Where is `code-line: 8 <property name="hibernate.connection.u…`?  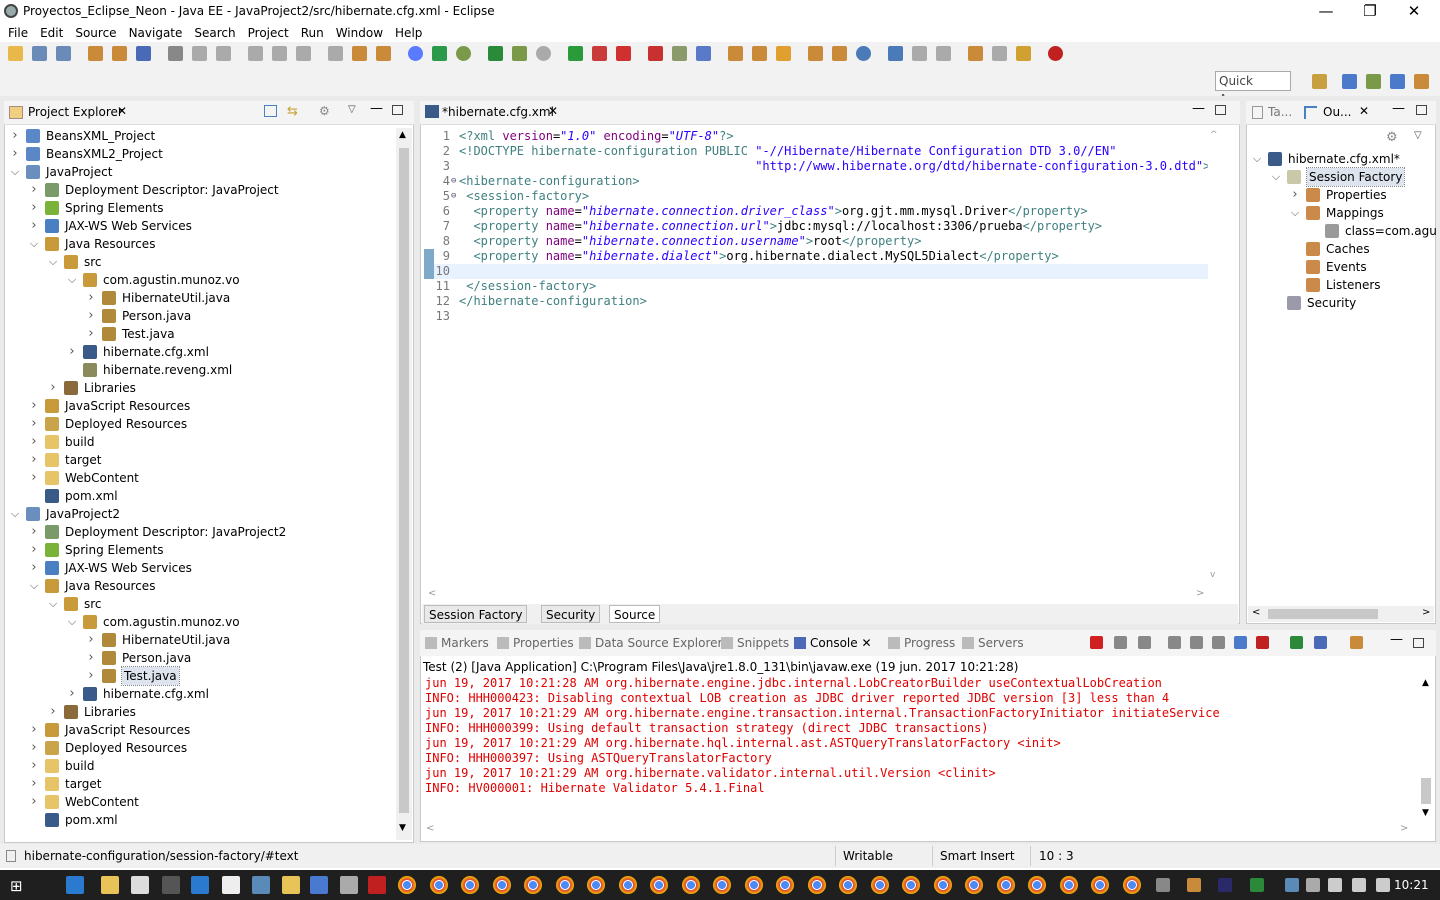
code-line: 8 <property name="hibernate.connection.u… is located at coordinates (816, 241).